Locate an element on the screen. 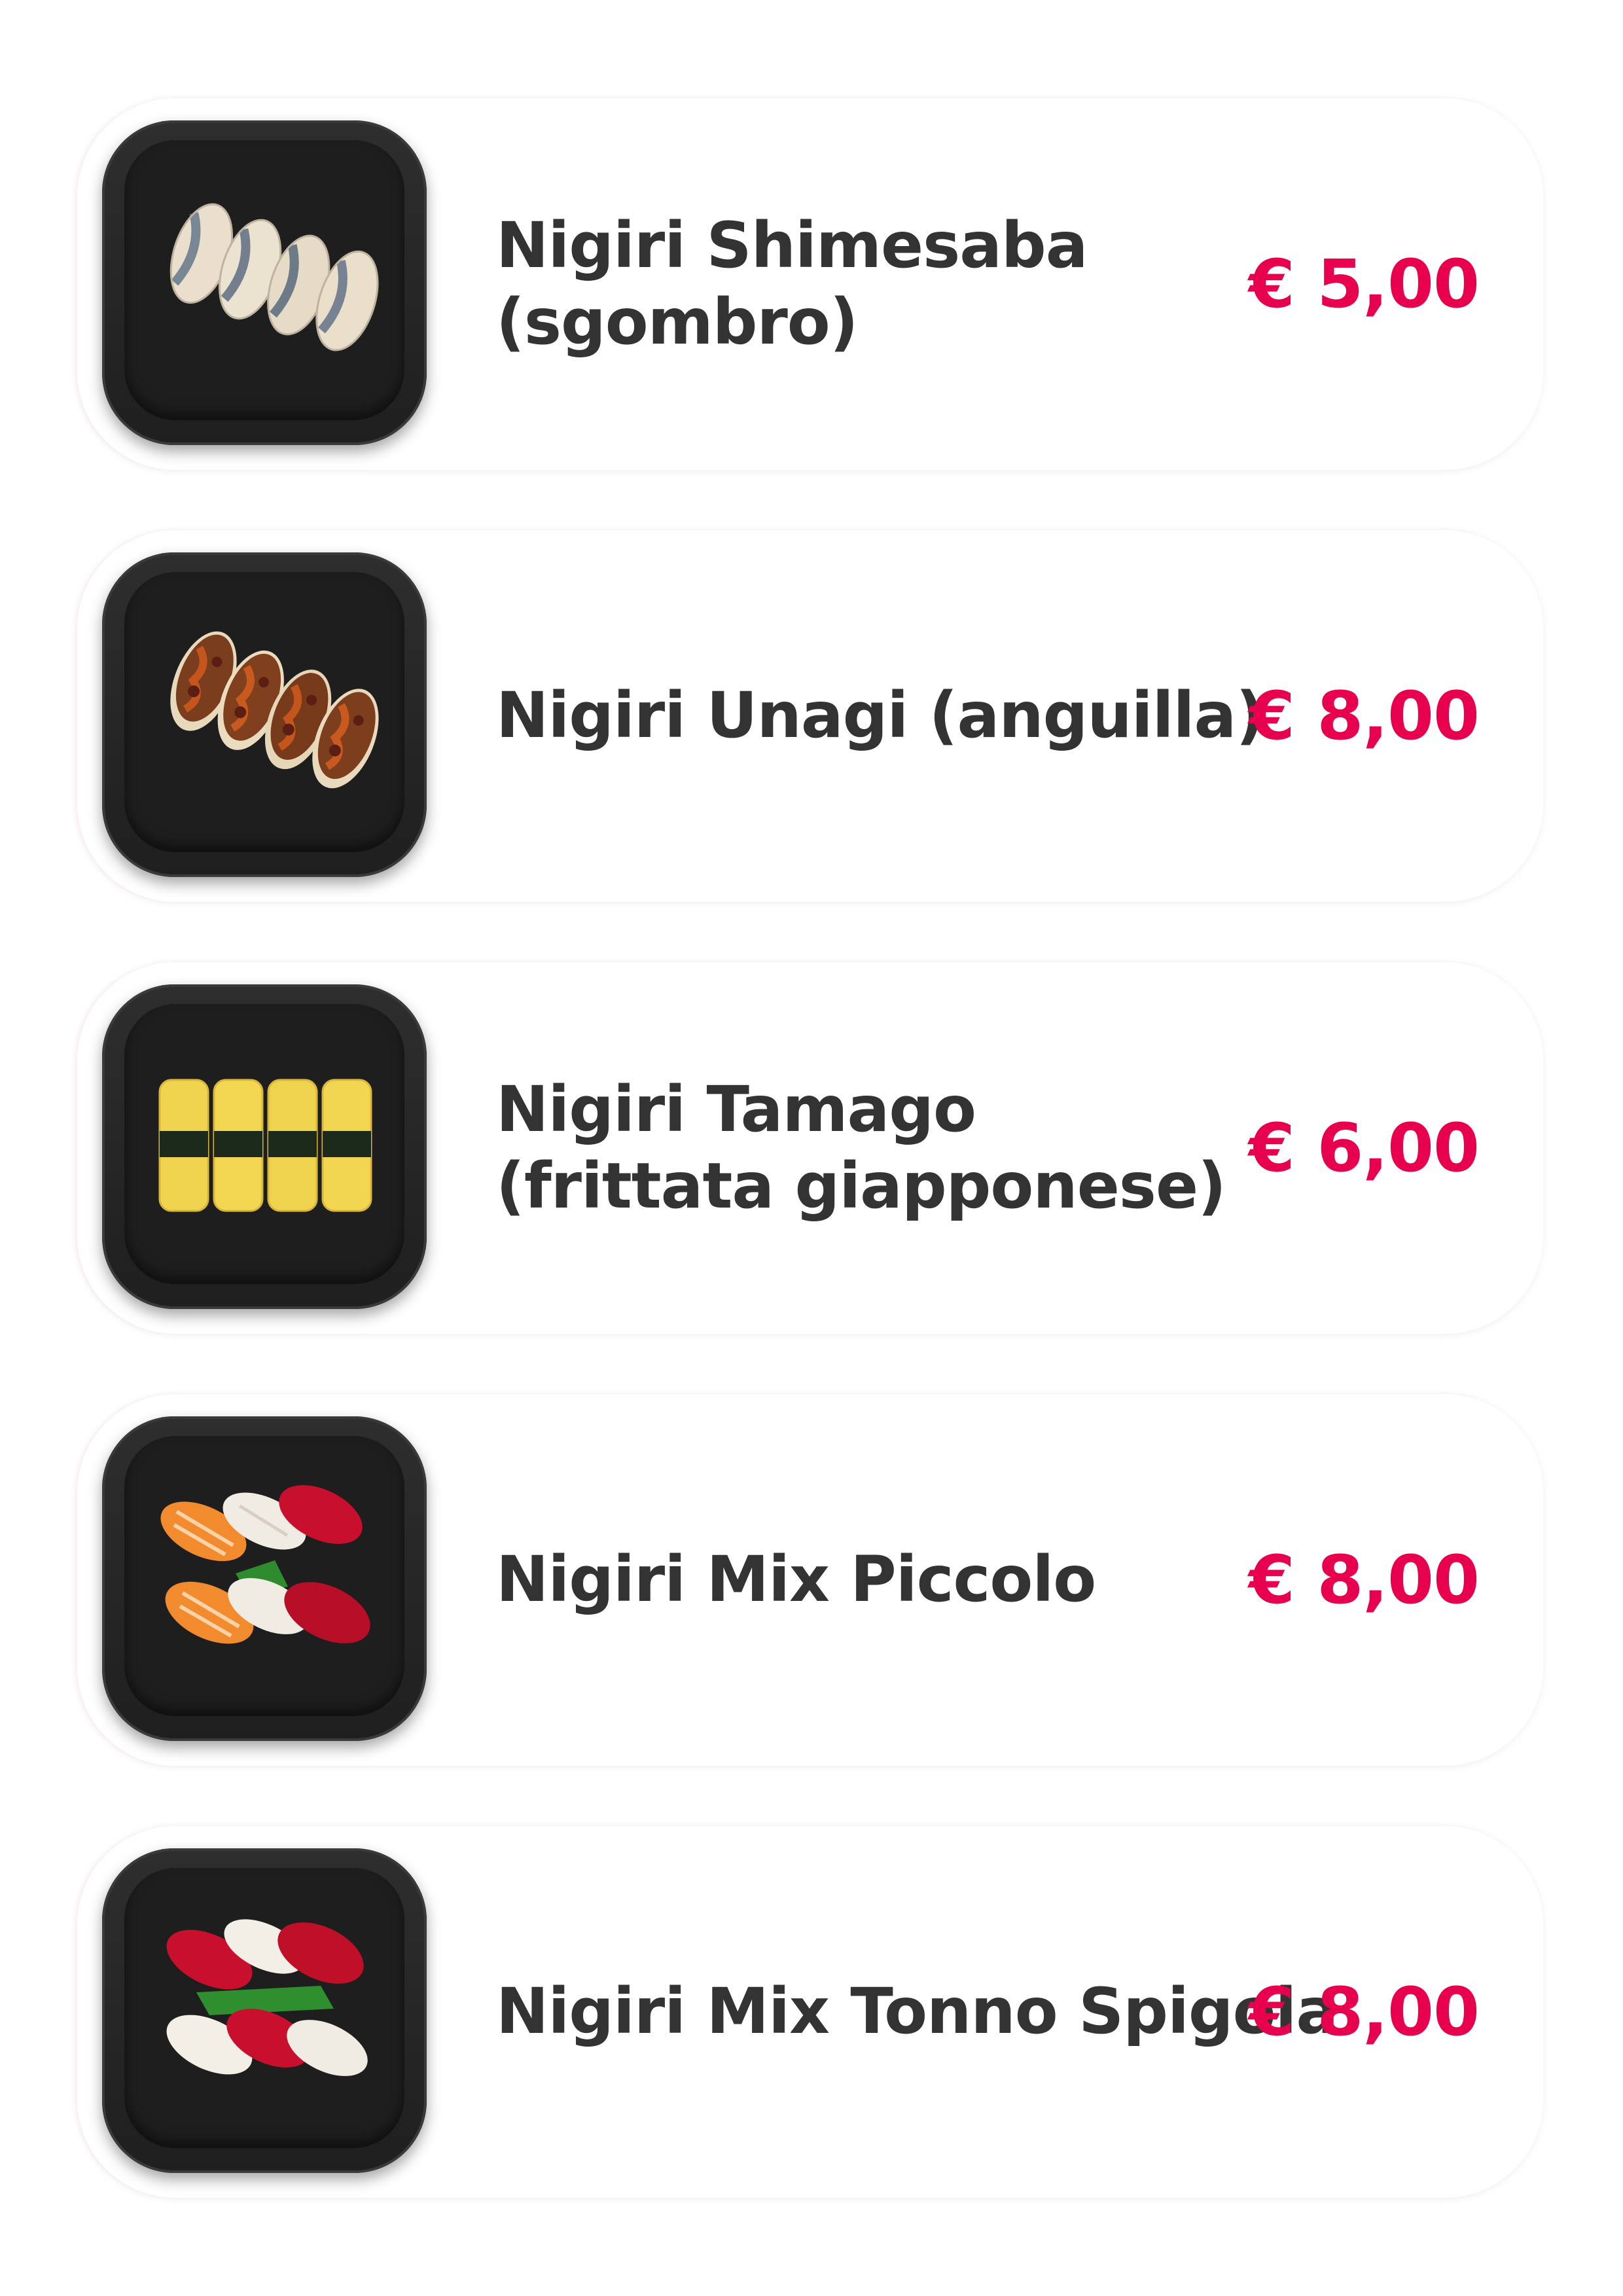  mixed-nigiri-image is located at coordinates (264, 1576).